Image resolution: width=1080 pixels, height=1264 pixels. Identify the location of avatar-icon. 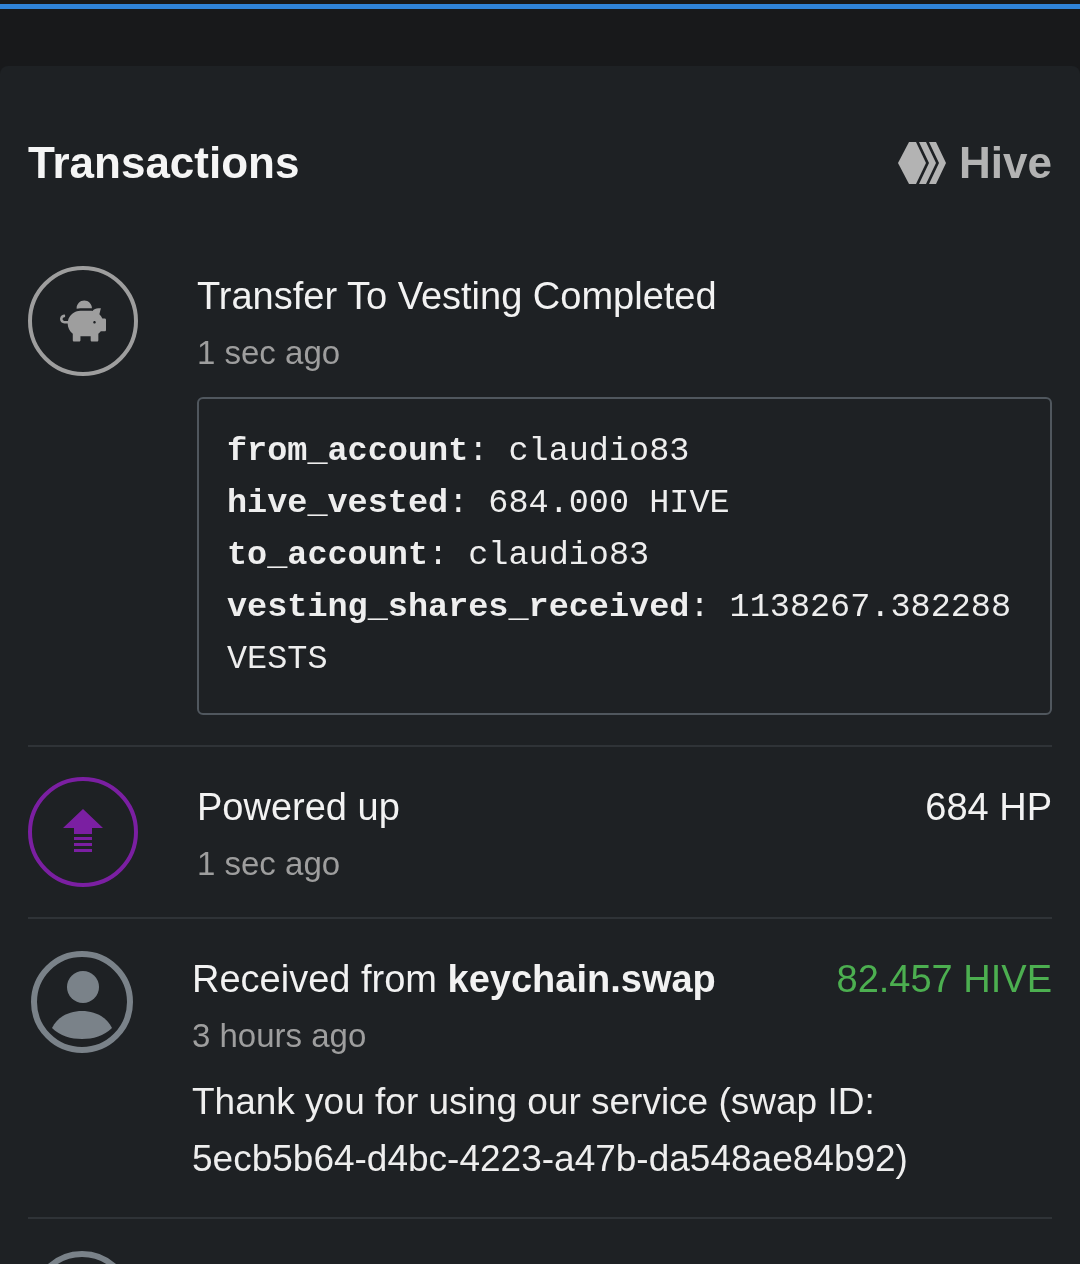
(82, 1002).